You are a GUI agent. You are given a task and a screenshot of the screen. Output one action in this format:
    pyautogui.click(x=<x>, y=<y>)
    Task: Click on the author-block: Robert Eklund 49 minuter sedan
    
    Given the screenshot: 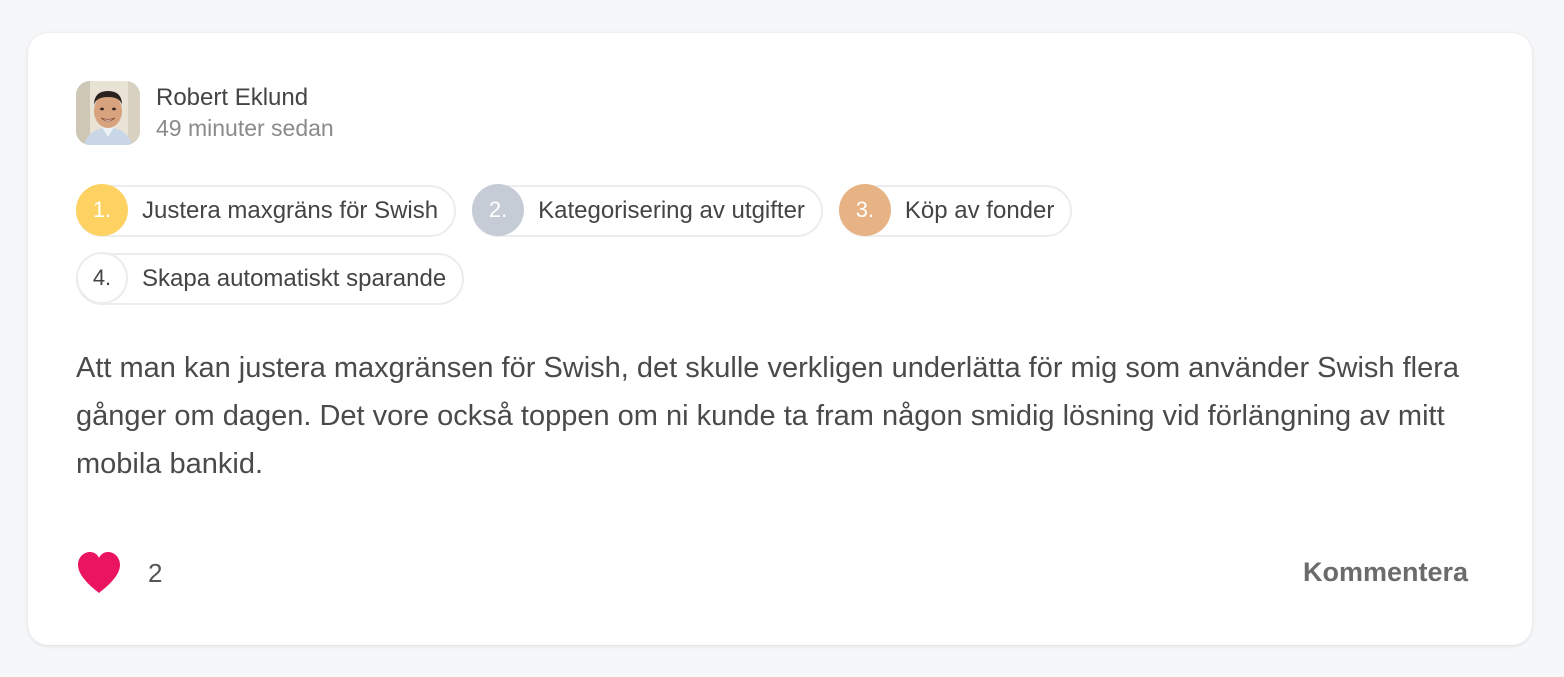 What is the action you would take?
    pyautogui.click(x=205, y=113)
    